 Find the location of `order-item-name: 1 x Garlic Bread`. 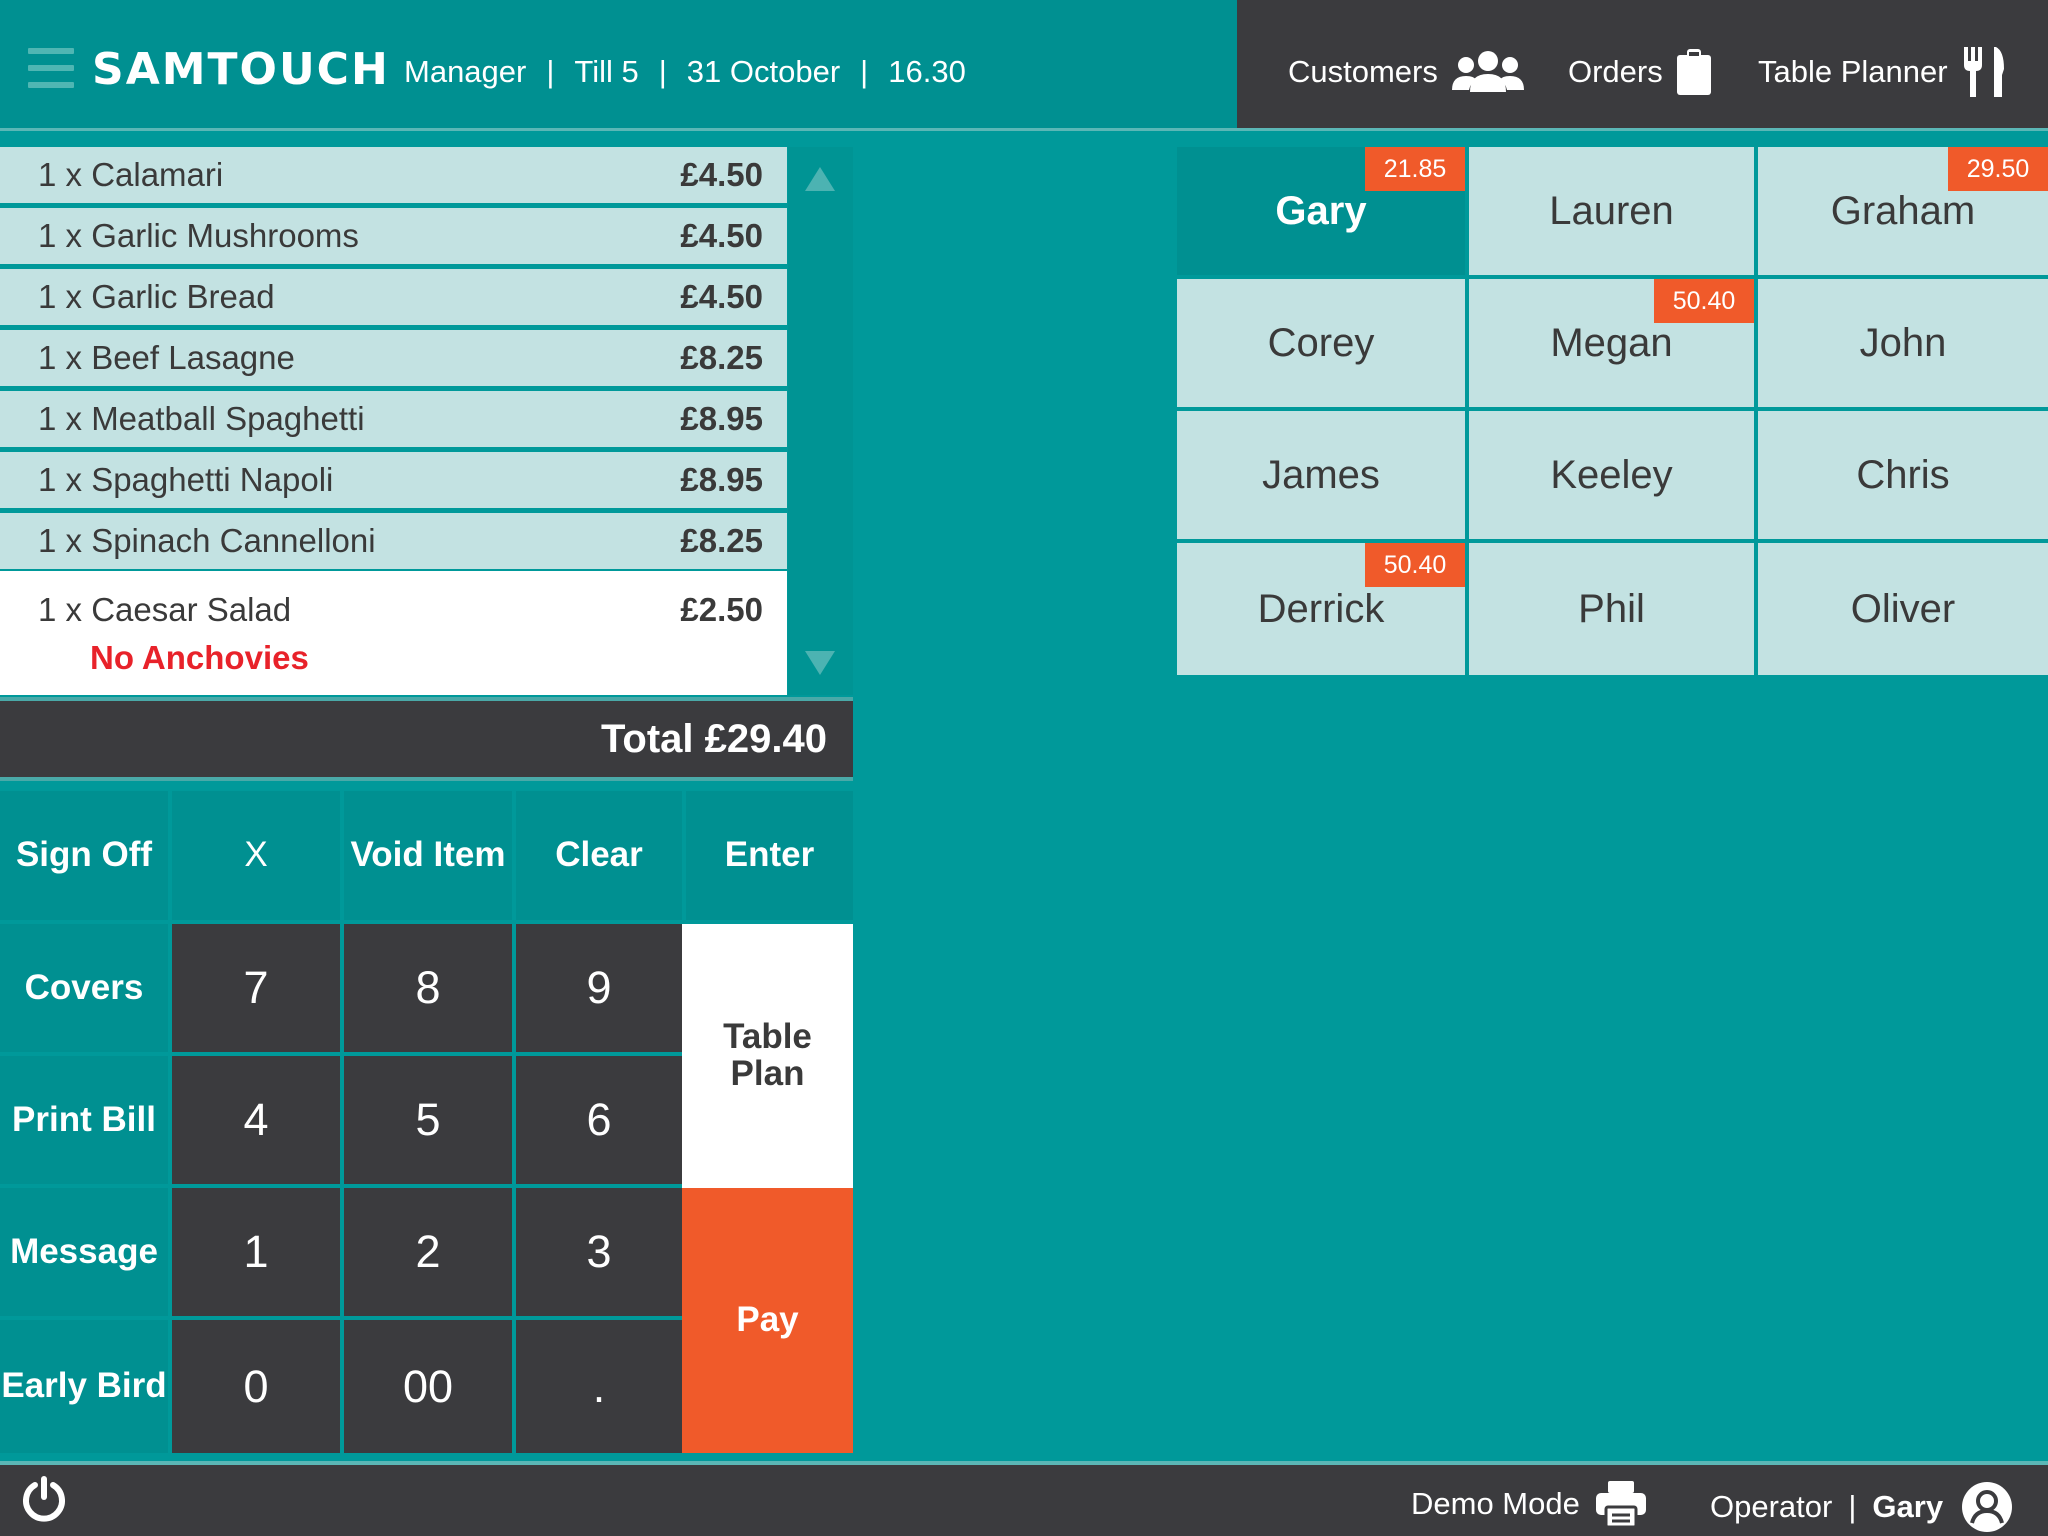

order-item-name: 1 x Garlic Bread is located at coordinates (156, 296).